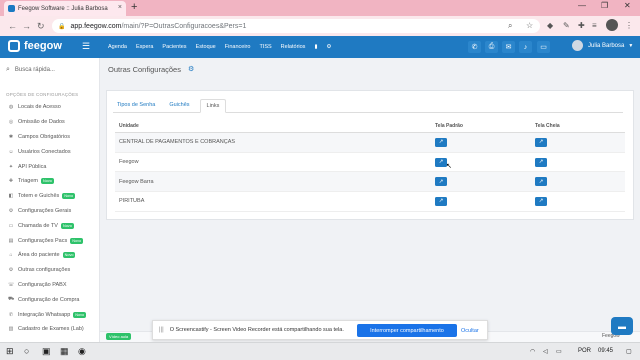  I want to click on nav-tiss: TISS, so click(265, 47).